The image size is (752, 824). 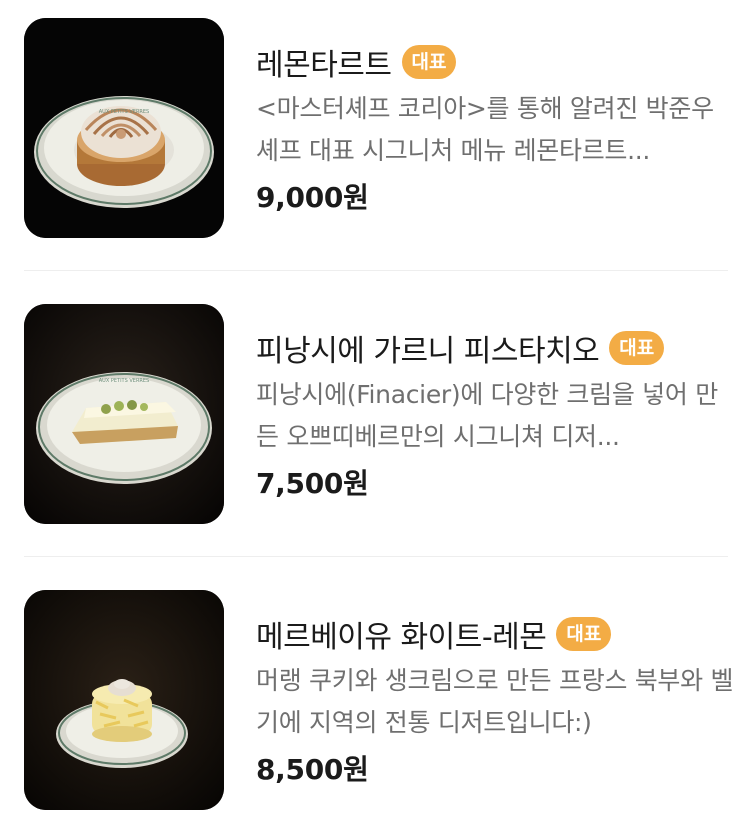 What do you see at coordinates (124, 414) in the screenshot?
I see `financier-image: AUX PETITS VERRES` at bounding box center [124, 414].